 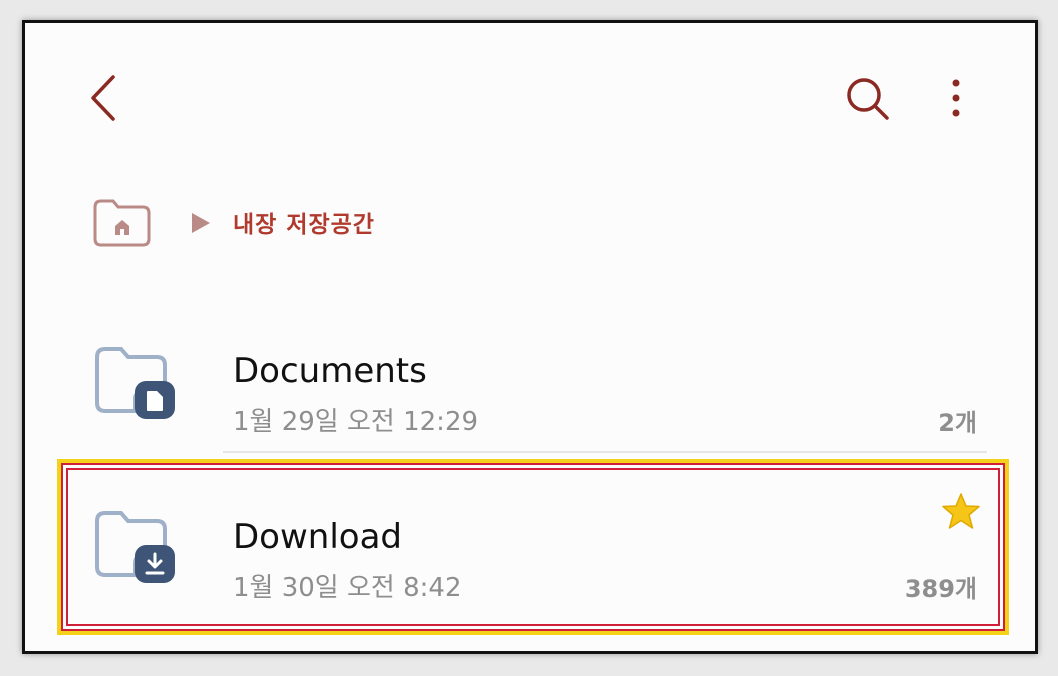 I want to click on folder-item-count: 2개, so click(x=957, y=423).